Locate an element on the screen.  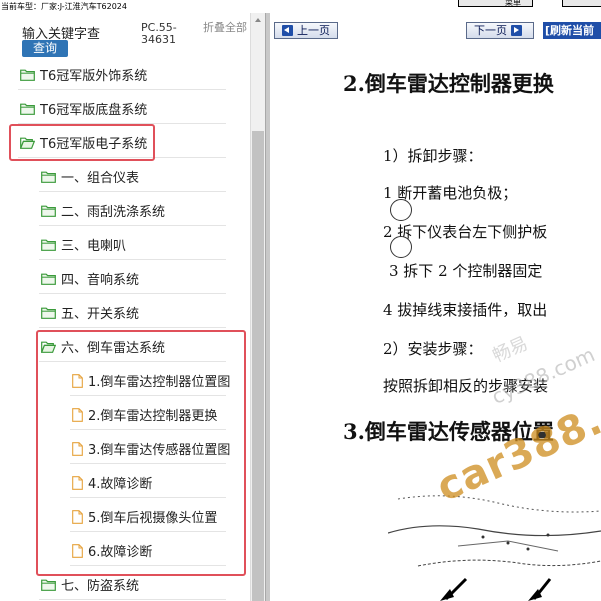
search-row: 输入关键字查 查询 PC.55-34631 折叠全部 is located at coordinates (125, 36).